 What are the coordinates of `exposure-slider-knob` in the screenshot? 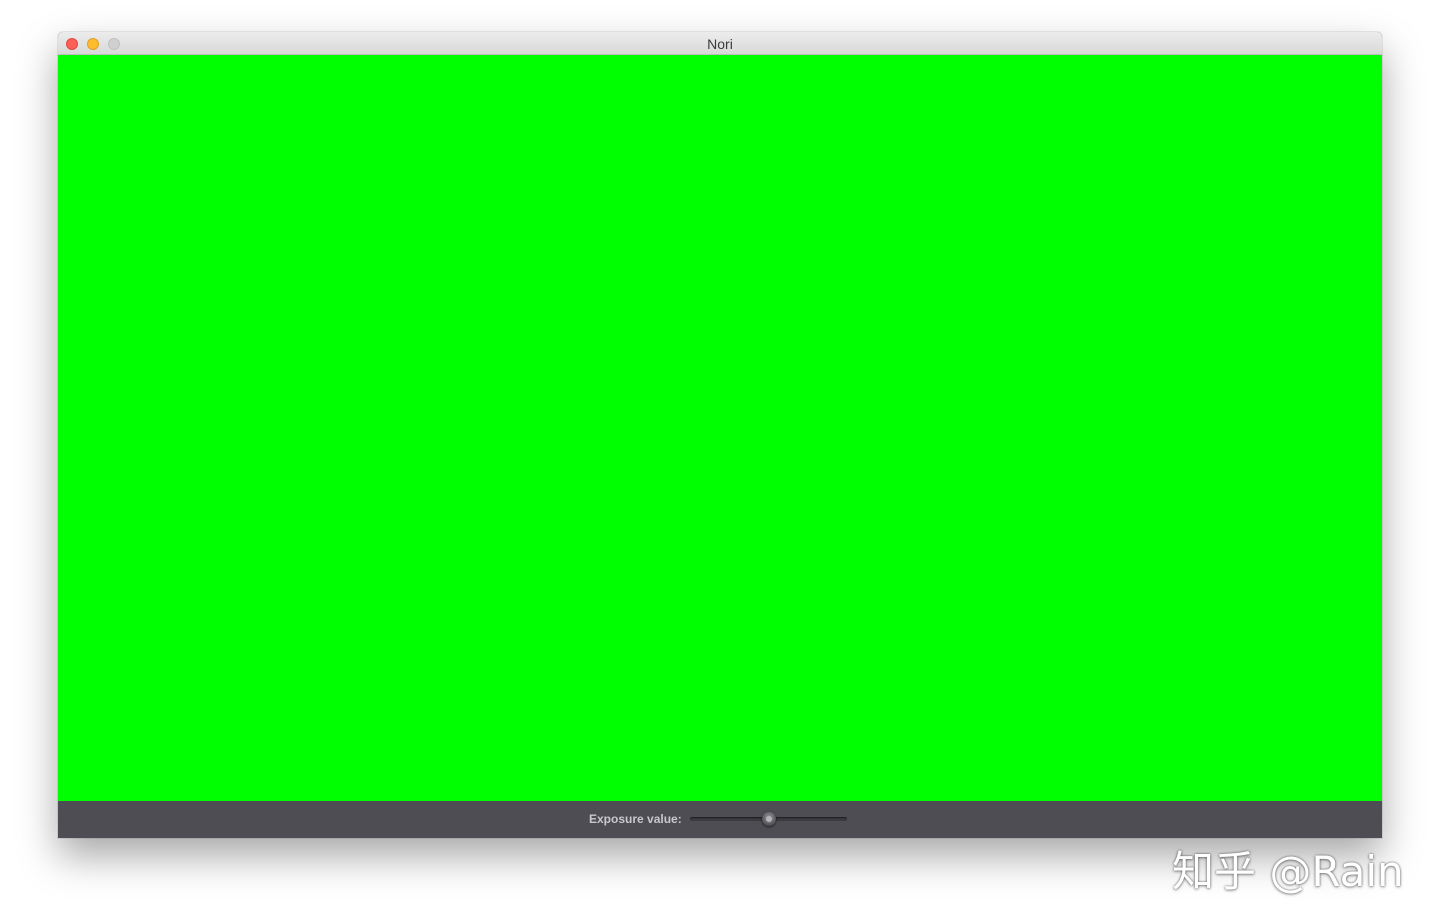 It's located at (768, 819).